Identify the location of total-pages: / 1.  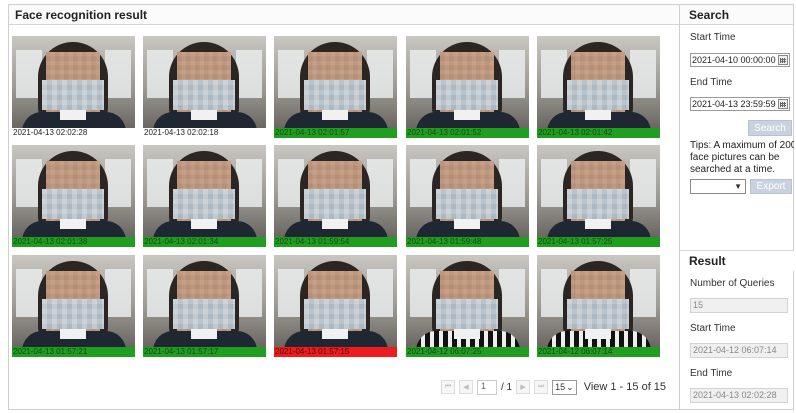
(507, 387).